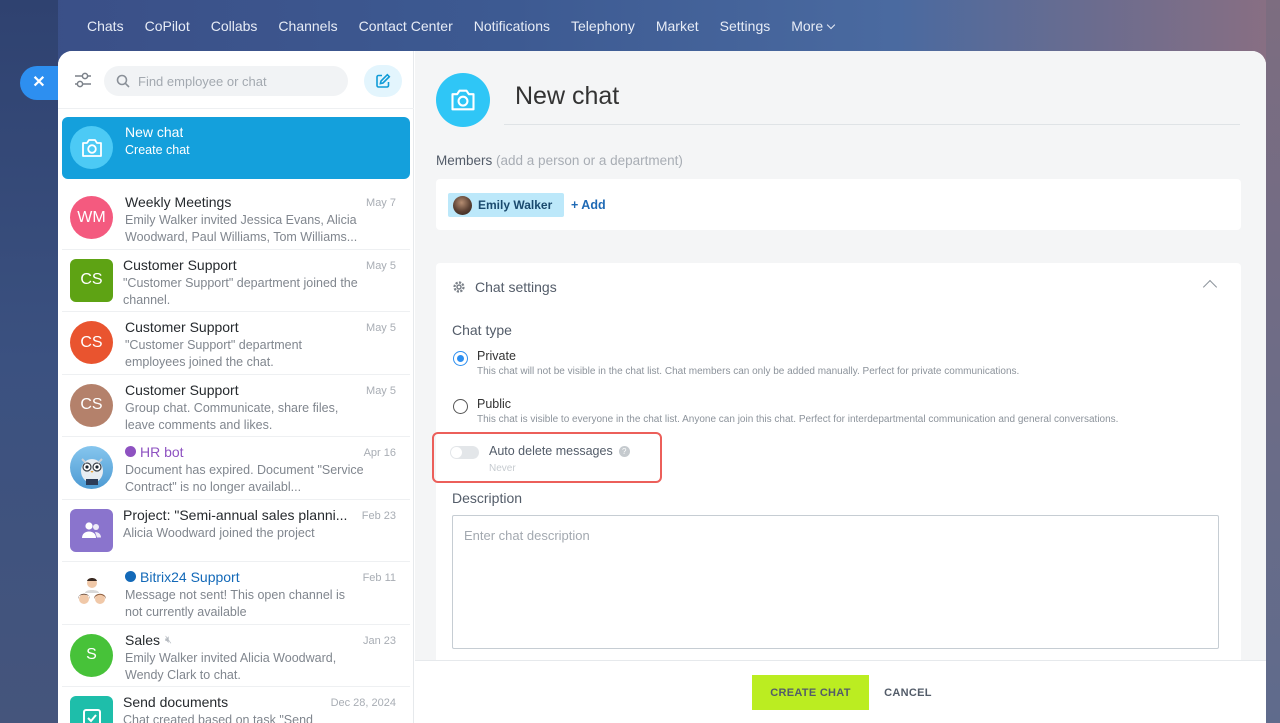 This screenshot has height=723, width=1280. Describe the element at coordinates (167, 26) in the screenshot. I see `nav-copilot: CoPilot` at that location.